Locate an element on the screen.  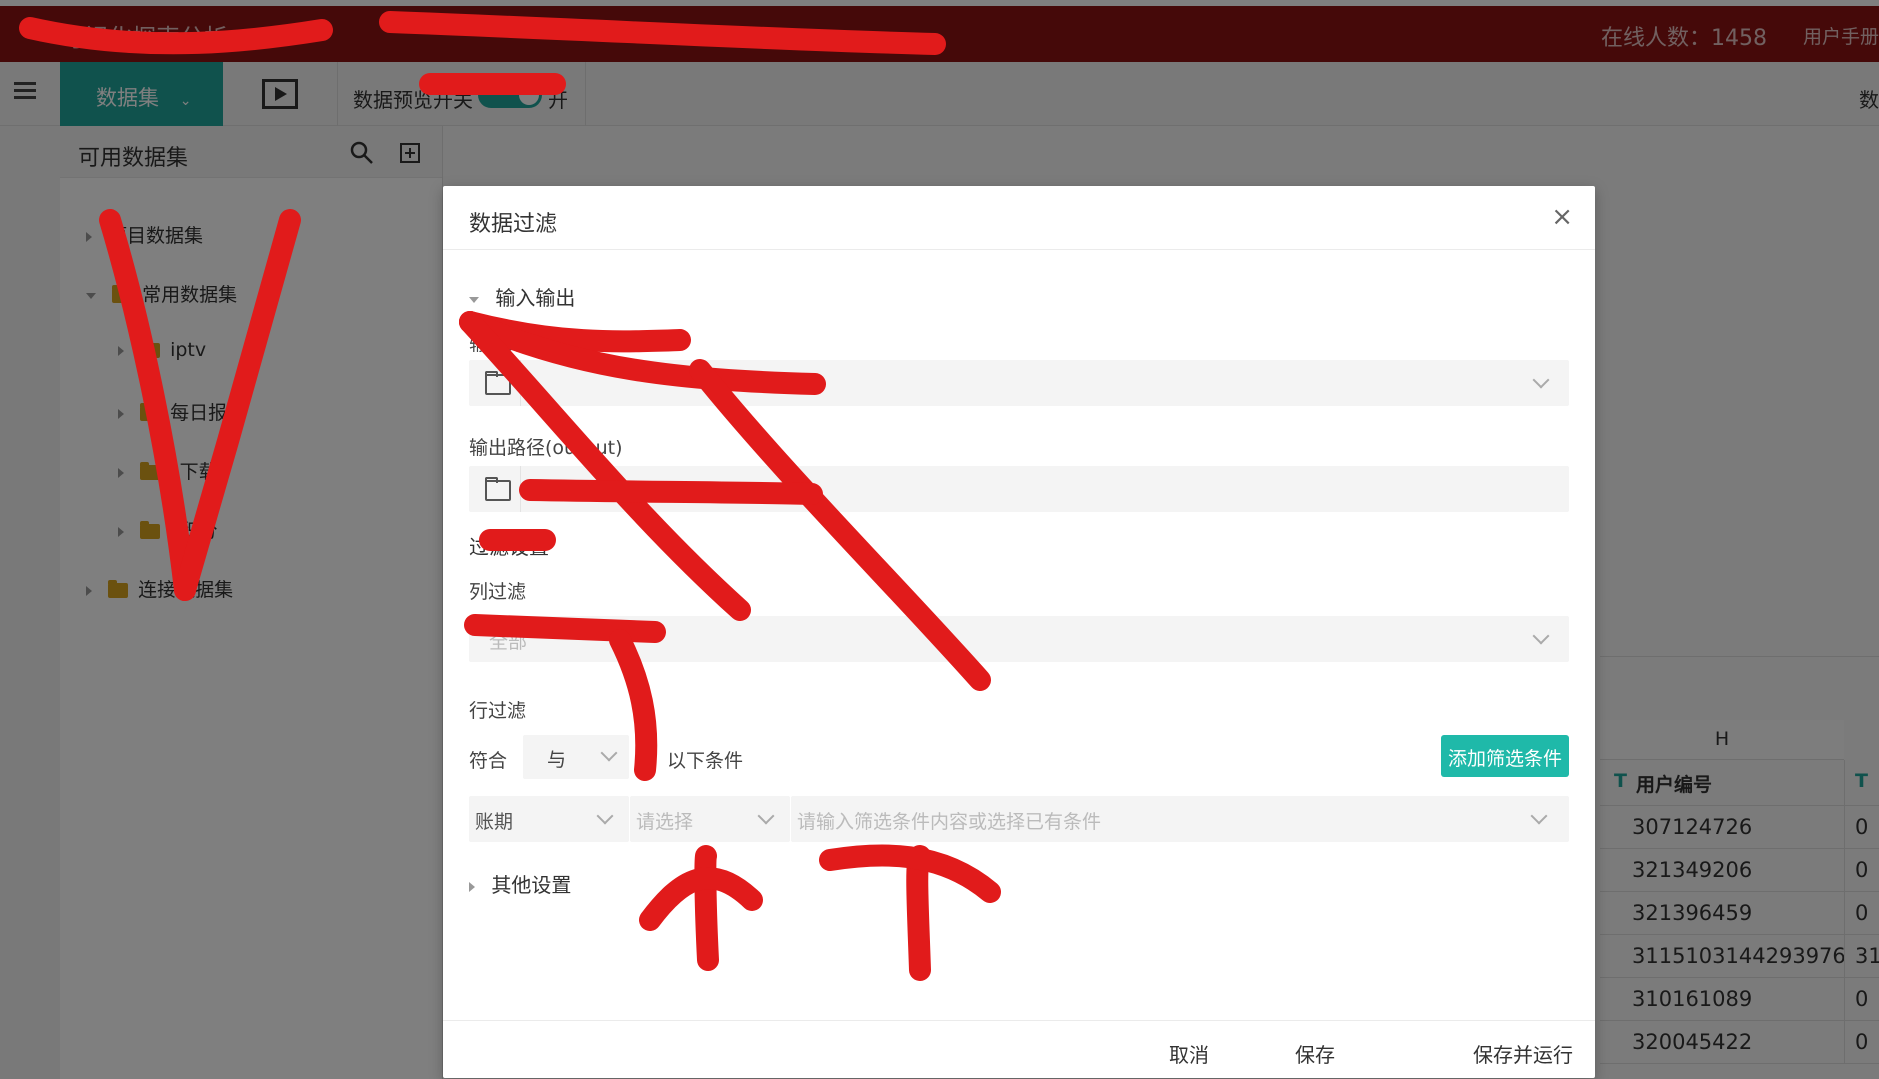
match-suffix: 以下条件 is located at coordinates (705, 761).